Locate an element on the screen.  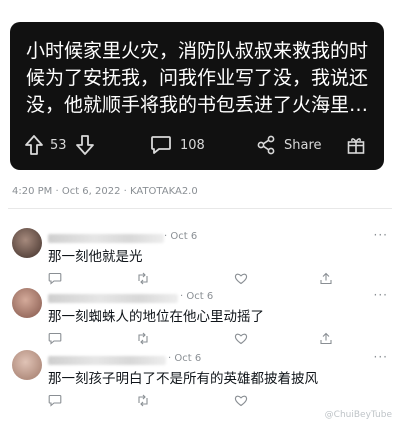
reply-text: 那一刻他就是光 is located at coordinates (95, 257).